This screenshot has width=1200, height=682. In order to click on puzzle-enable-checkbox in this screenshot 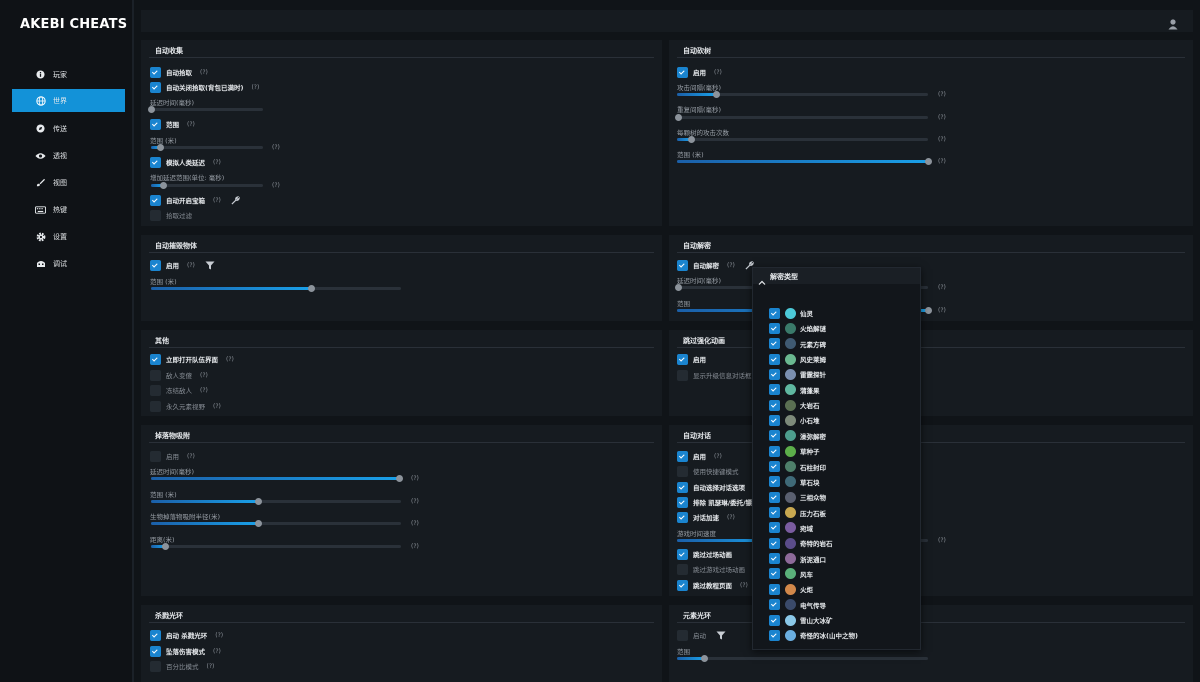, I will do `click(682, 265)`.